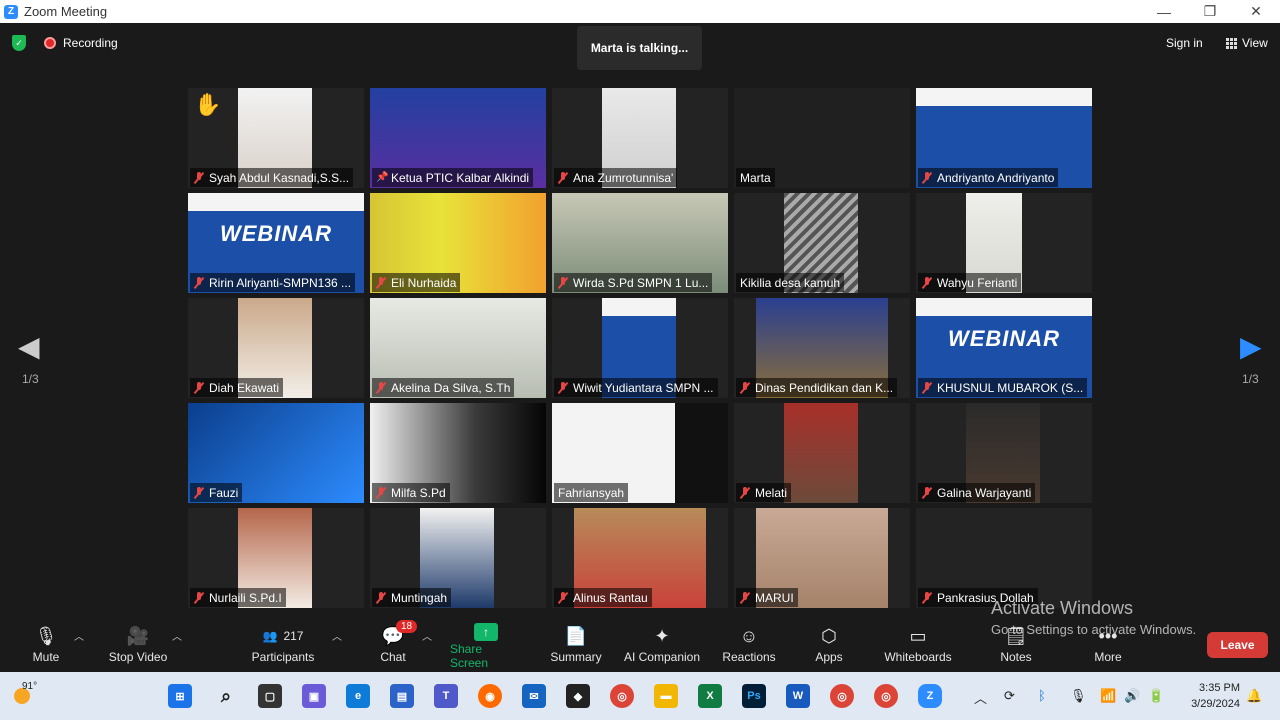 Image resolution: width=1280 pixels, height=720 pixels. I want to click on file-explorer-icon: ▬, so click(666, 696).